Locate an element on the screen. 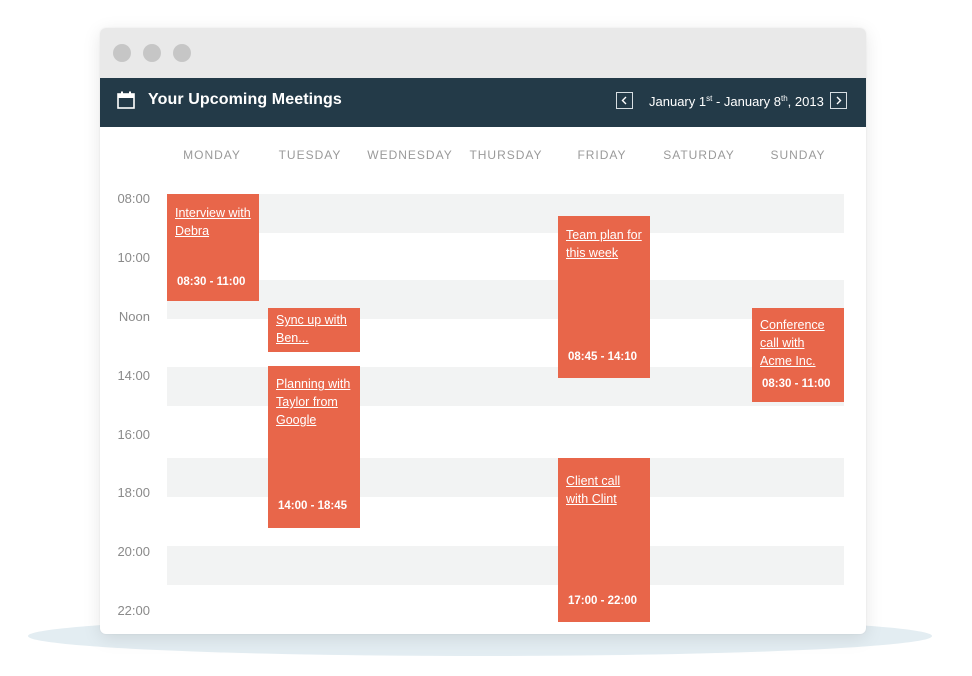 Image resolution: width=972 pixels, height=676 pixels. window-dot-maximize is located at coordinates (182, 53).